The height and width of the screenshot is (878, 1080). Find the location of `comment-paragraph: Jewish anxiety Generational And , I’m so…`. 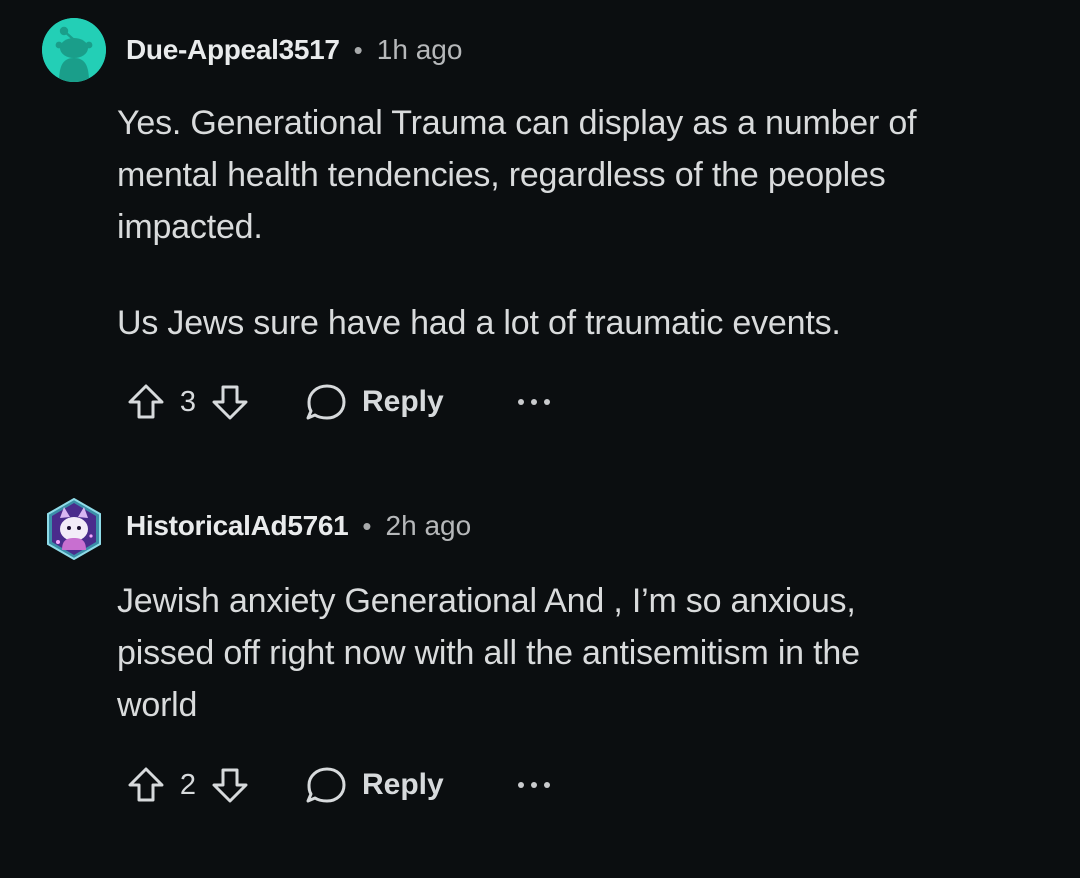

comment-paragraph: Jewish anxiety Generational And , I’m so… is located at coordinates (488, 653).